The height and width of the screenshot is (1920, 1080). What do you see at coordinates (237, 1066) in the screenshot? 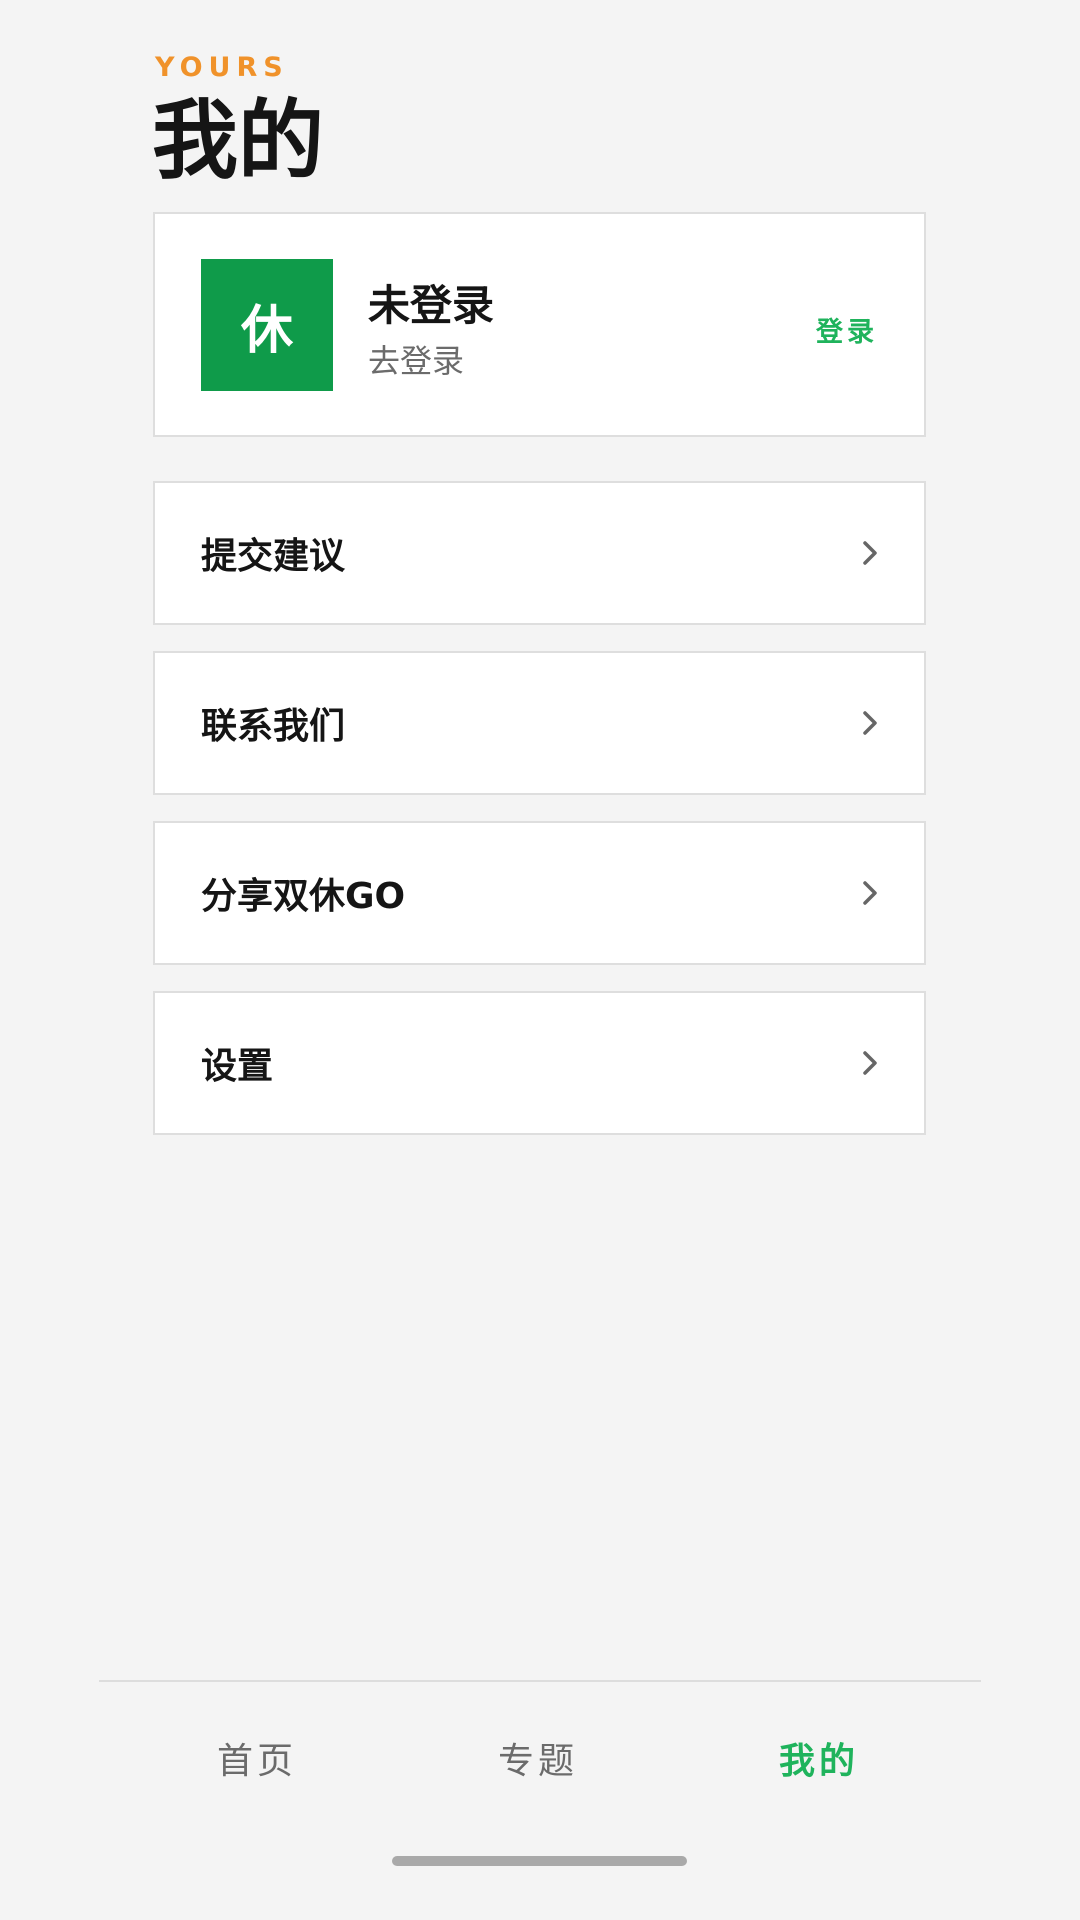
I see `menu-item-label: 设置` at bounding box center [237, 1066].